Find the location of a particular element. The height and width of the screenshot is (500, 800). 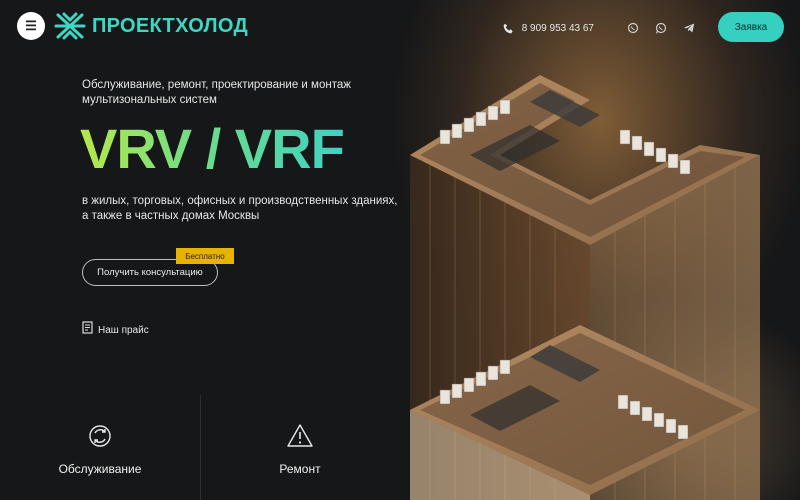

service-card-maintenance: Обслуживание is located at coordinates (100, 449).